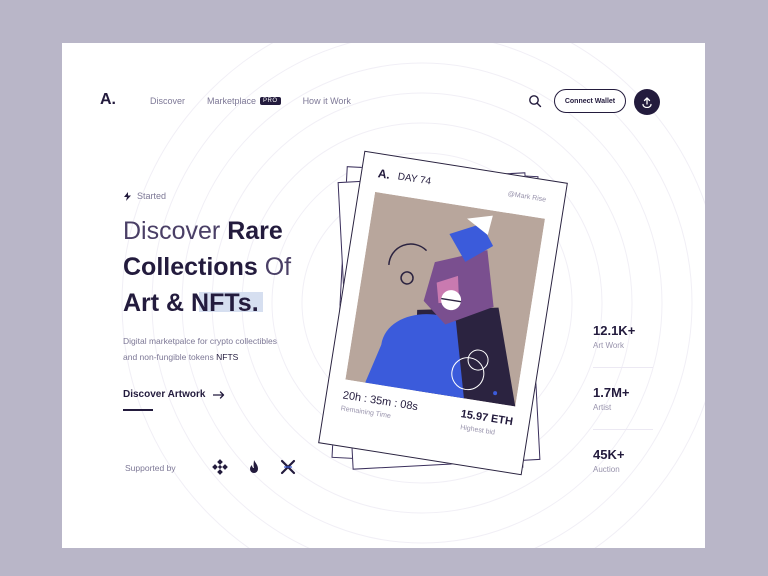 The image size is (768, 576). Describe the element at coordinates (602, 407) in the screenshot. I see `stat-label: Artist` at that location.